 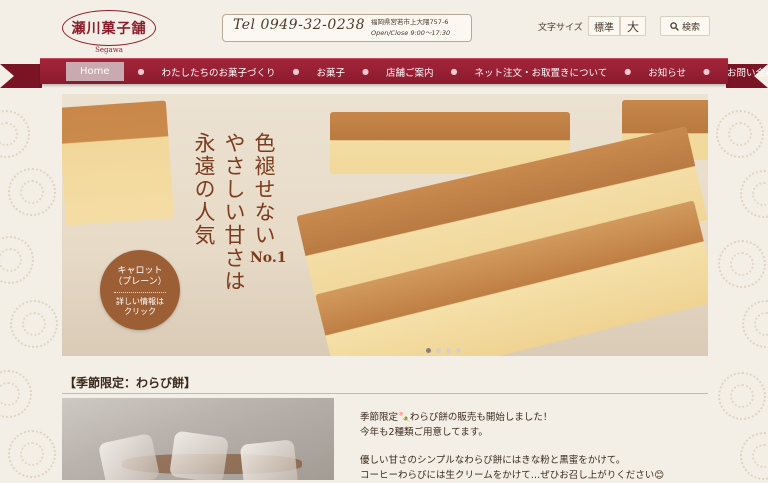 I want to click on search-icon, so click(x=674, y=26).